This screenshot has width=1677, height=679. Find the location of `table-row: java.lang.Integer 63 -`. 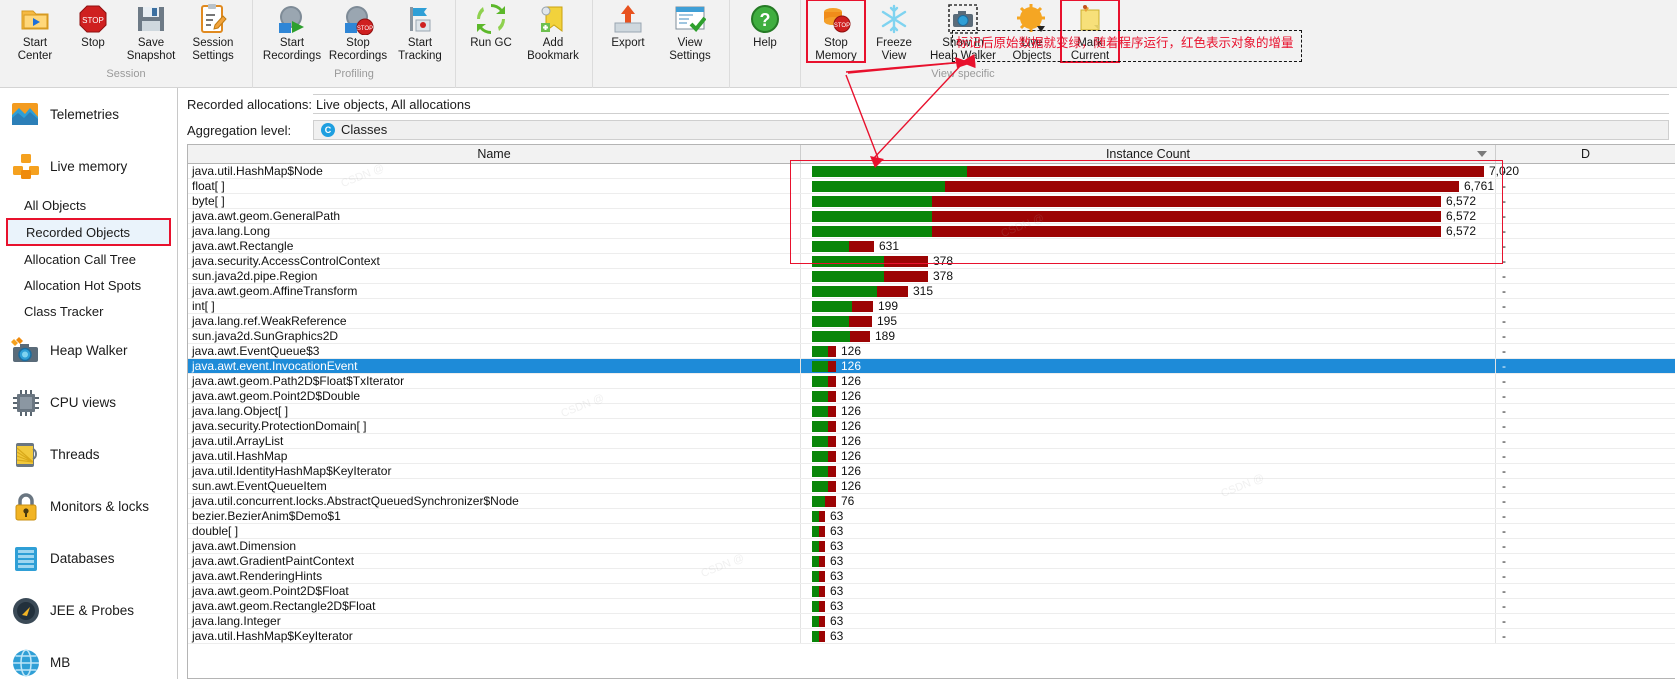

table-row: java.lang.Integer 63 - is located at coordinates (931, 621).